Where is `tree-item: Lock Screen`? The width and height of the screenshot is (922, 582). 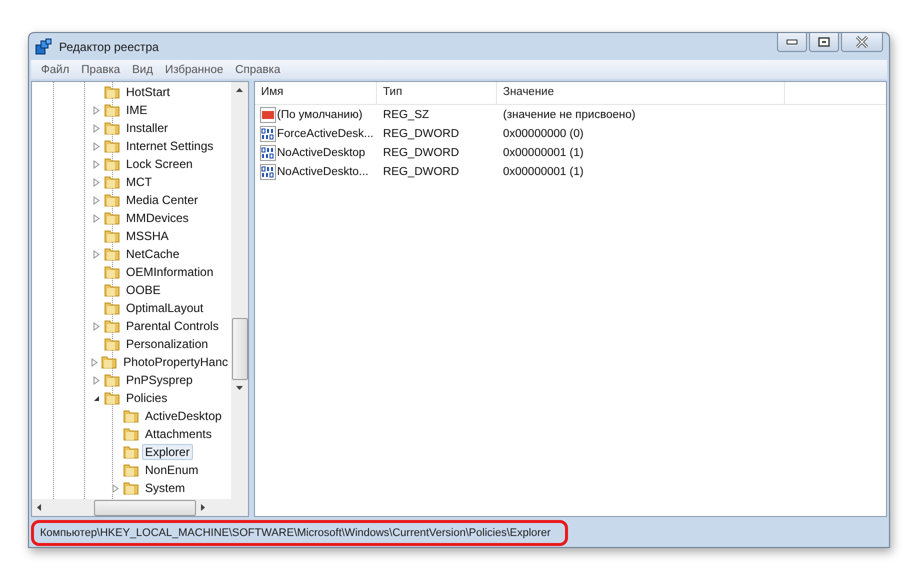 tree-item: Lock Screen is located at coordinates (159, 164).